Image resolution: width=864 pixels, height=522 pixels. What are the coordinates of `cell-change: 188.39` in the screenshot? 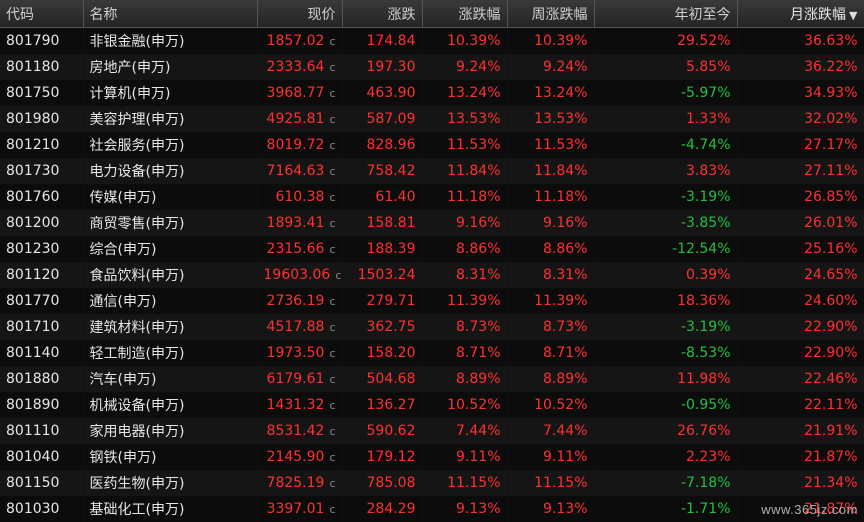 It's located at (382, 249).